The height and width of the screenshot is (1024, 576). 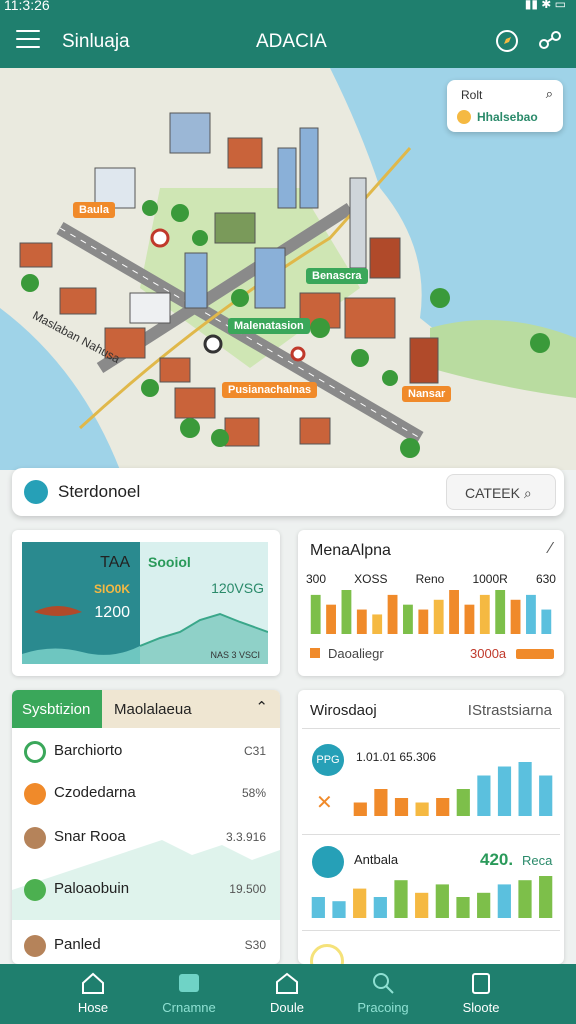 I want to click on list-item-value: 3.3.916, so click(x=245, y=837).